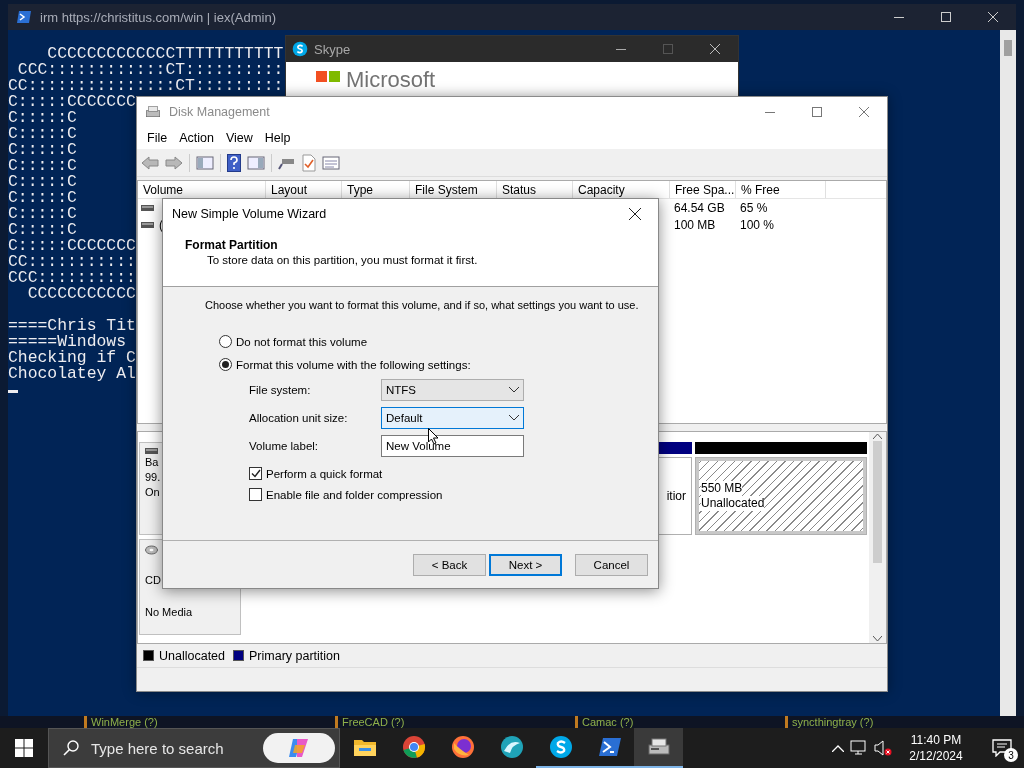  Describe the element at coordinates (328, 76) in the screenshot. I see `logo-icon` at that location.